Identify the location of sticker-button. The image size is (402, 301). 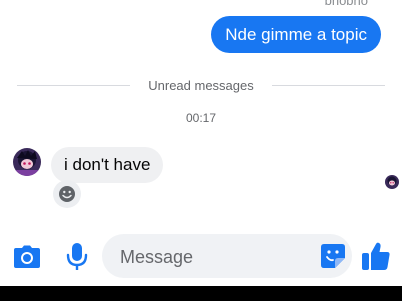
(333, 256).